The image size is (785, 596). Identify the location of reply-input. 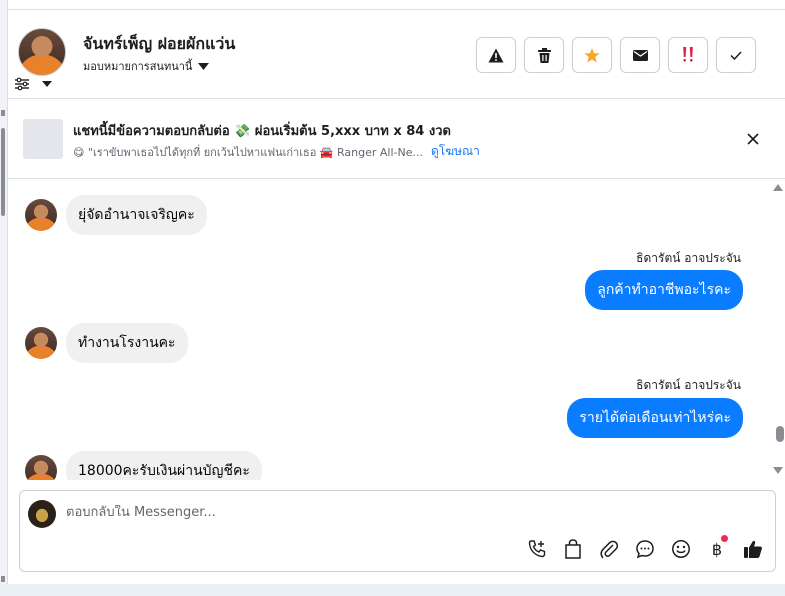
(366, 512).